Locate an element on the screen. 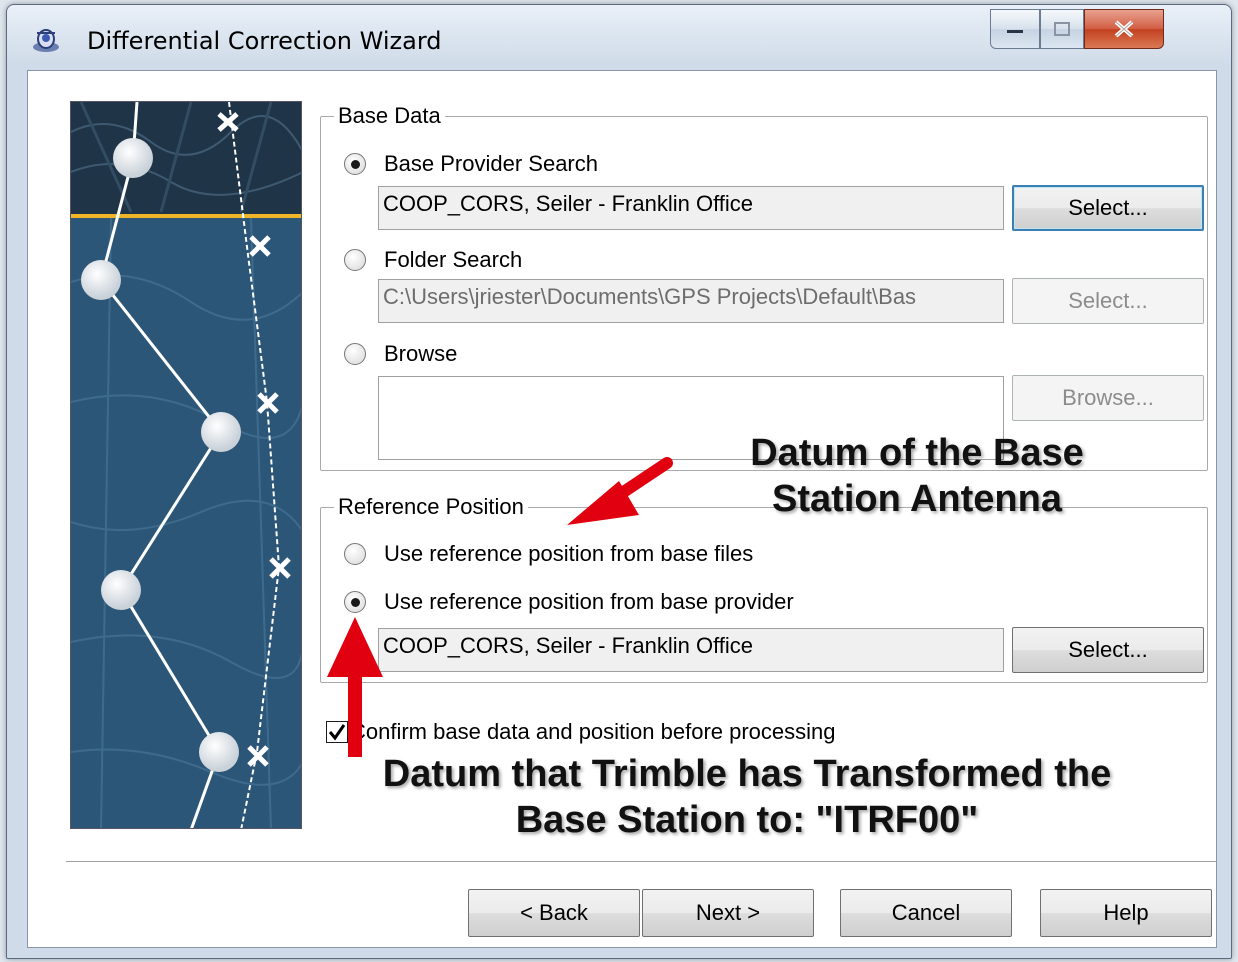 The height and width of the screenshot is (962, 1238). arrow-to-base-provider-radio is located at coordinates (355, 687).